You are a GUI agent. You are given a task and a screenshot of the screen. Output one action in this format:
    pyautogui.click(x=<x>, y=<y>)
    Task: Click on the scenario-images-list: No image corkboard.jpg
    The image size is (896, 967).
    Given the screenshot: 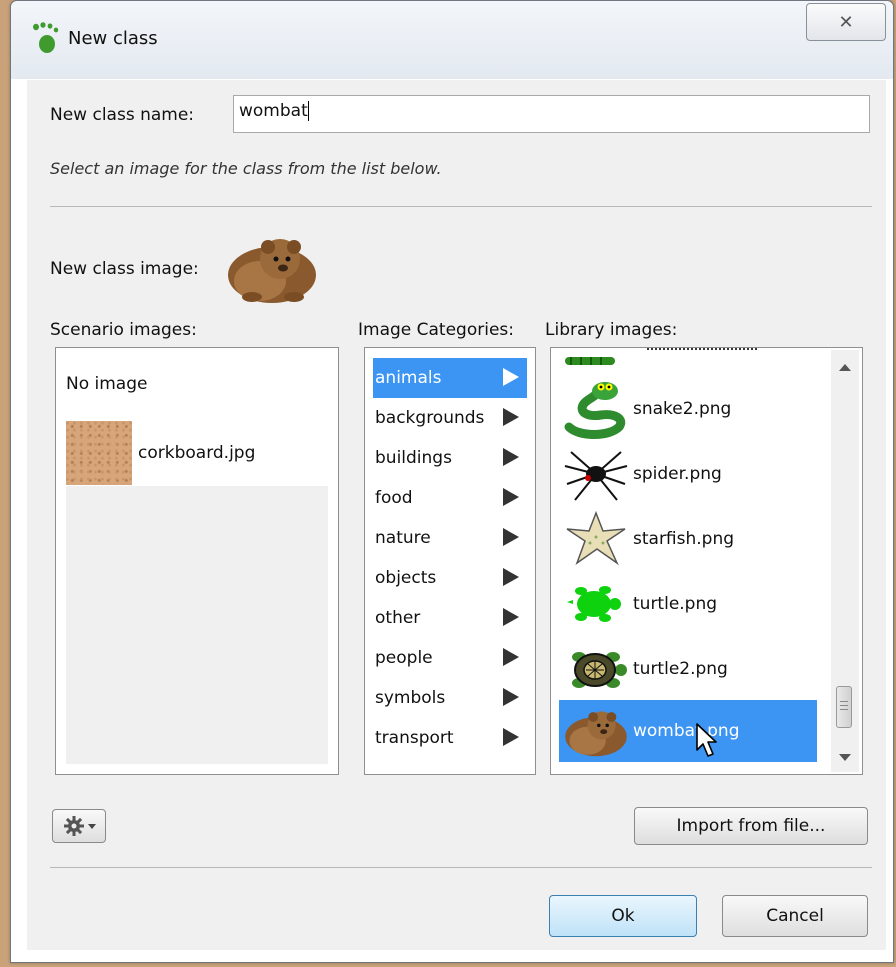 What is the action you would take?
    pyautogui.click(x=197, y=561)
    